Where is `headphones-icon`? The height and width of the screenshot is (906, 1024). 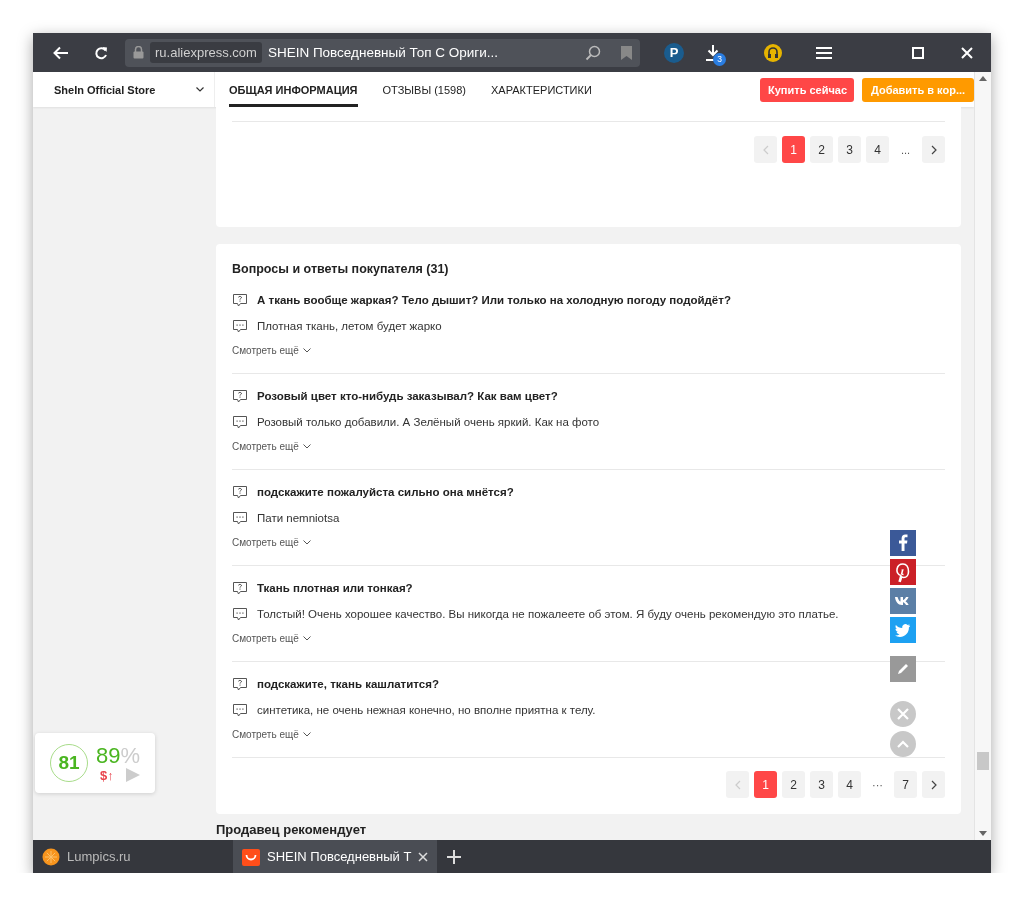
headphones-icon is located at coordinates (773, 52).